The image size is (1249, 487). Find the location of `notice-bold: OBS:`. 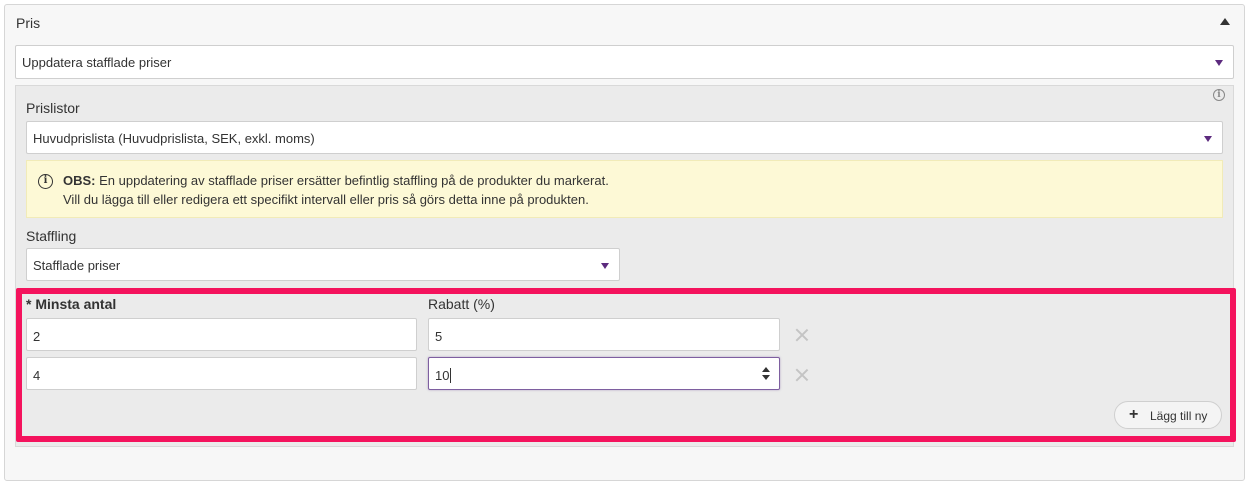

notice-bold: OBS: is located at coordinates (79, 180).